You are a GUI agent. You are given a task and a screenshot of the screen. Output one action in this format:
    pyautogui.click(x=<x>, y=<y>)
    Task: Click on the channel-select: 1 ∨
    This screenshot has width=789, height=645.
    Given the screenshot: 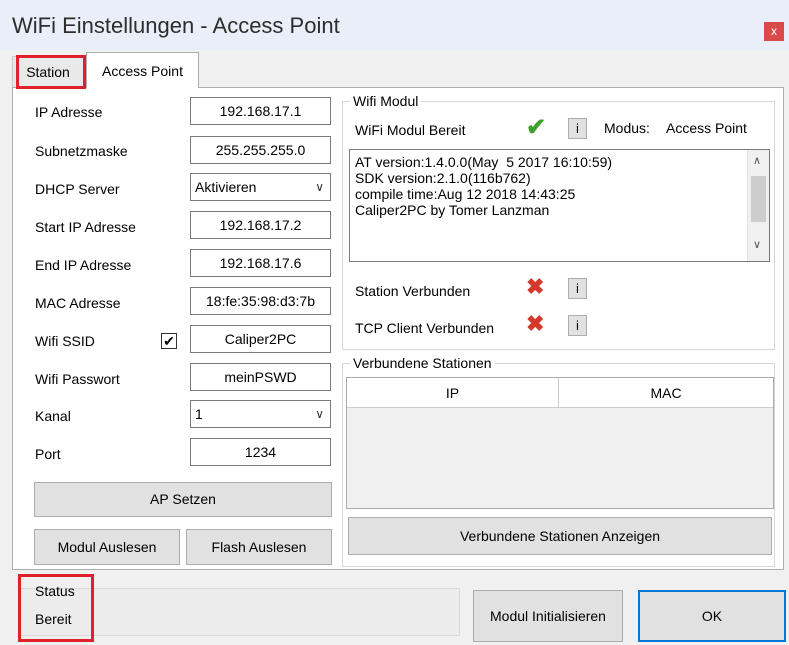 What is the action you would take?
    pyautogui.click(x=260, y=414)
    